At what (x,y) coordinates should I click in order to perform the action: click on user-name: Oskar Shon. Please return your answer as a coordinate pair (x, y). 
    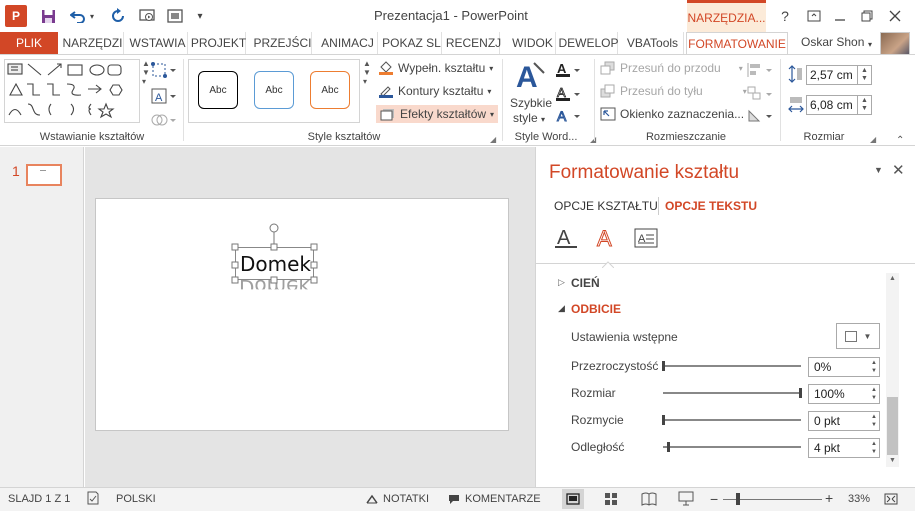
    Looking at the image, I should click on (832, 42).